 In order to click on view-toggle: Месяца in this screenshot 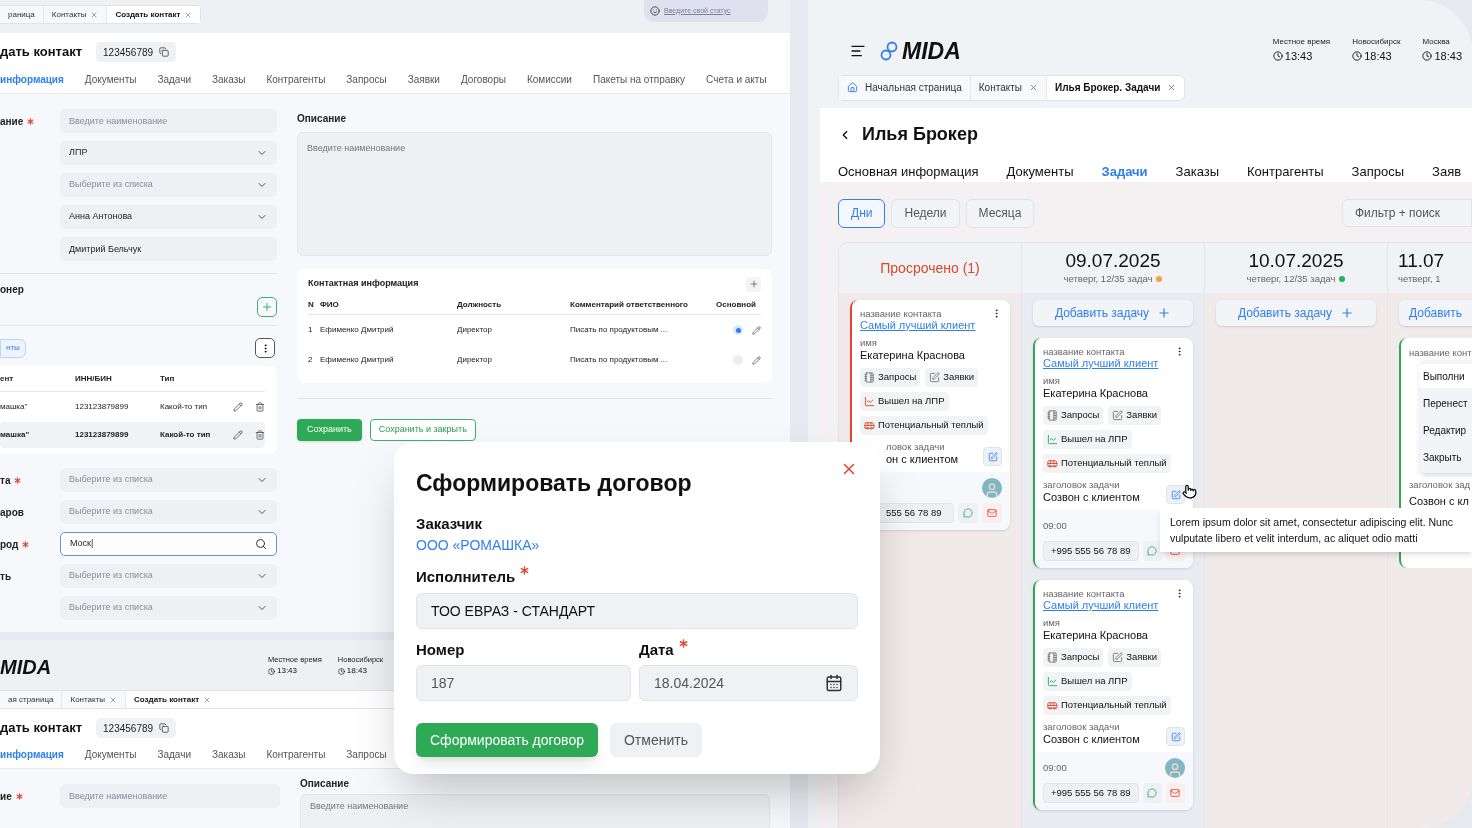, I will do `click(1000, 213)`.